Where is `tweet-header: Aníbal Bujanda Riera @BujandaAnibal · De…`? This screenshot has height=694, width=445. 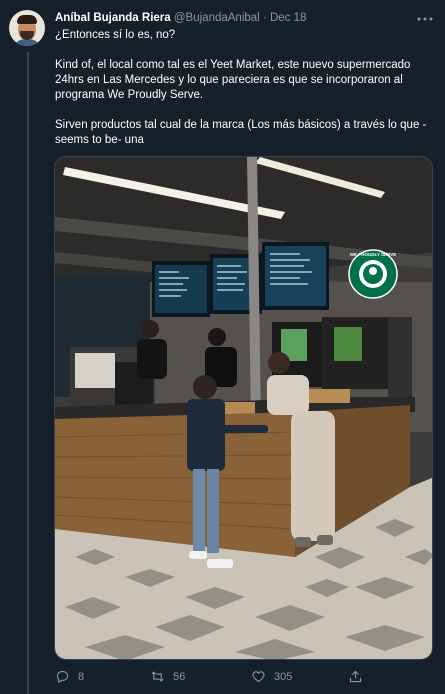
tweet-header: Aníbal Bujanda Riera @BujandaAnibal · De… is located at coordinates (180, 18).